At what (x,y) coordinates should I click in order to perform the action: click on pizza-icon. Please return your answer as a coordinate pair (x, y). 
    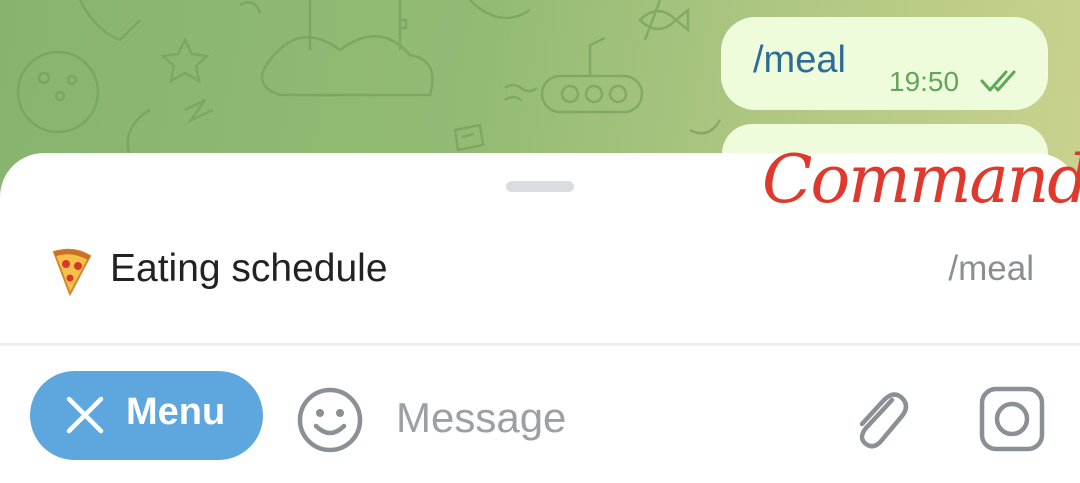
    Looking at the image, I should click on (72, 272).